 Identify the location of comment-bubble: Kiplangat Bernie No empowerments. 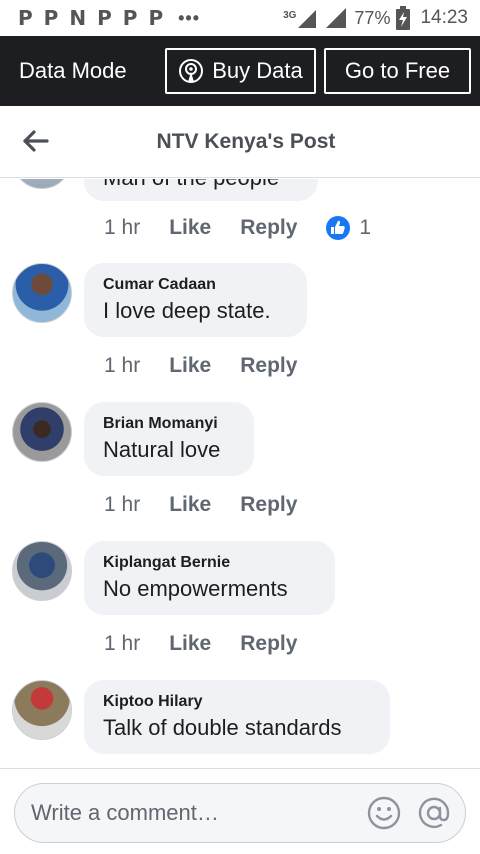
(209, 578).